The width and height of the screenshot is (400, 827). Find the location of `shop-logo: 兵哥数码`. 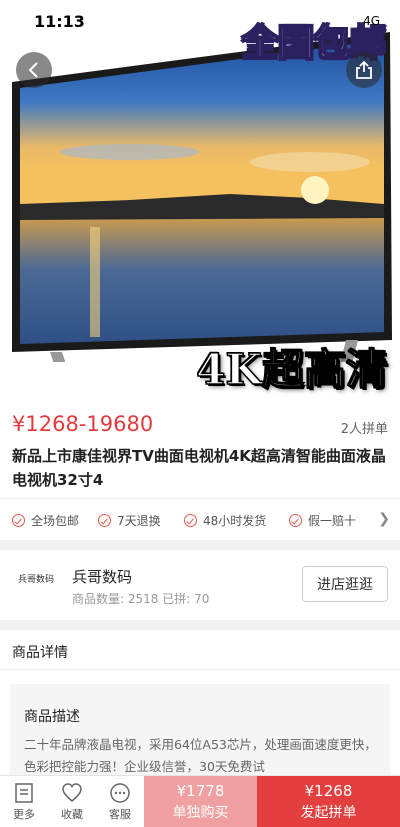

shop-logo: 兵哥数码 is located at coordinates (35, 580).